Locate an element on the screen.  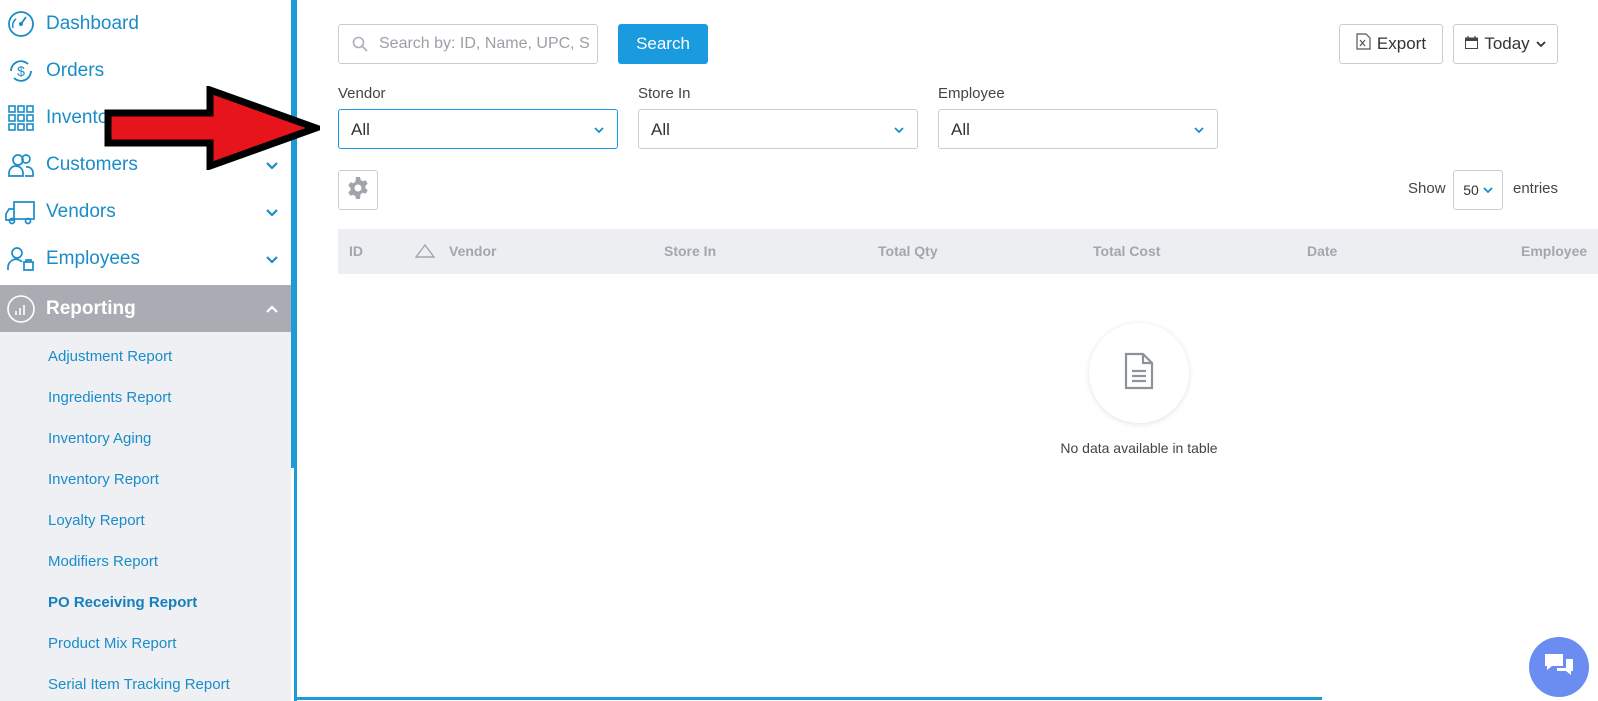
truck-icon is located at coordinates (21, 212).